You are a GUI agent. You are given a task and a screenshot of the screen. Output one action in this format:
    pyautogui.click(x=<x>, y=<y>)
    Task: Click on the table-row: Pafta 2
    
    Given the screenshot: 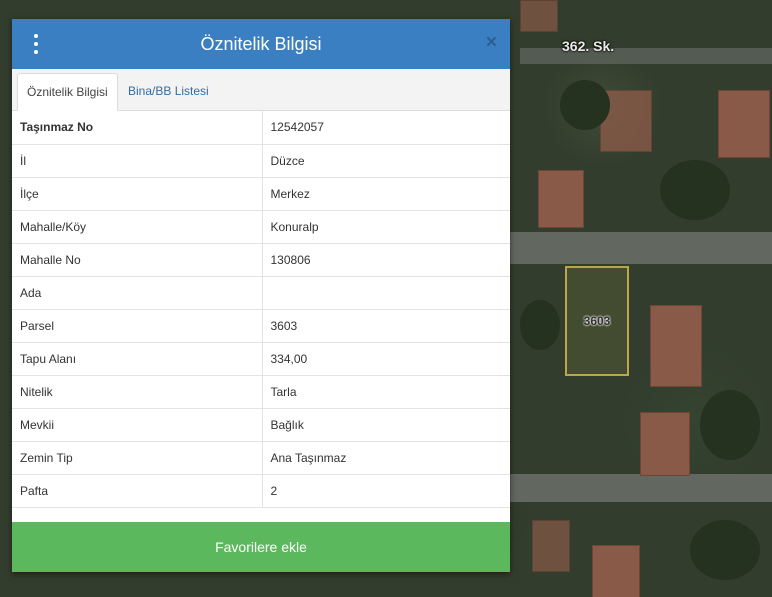 What is the action you would take?
    pyautogui.click(x=261, y=491)
    